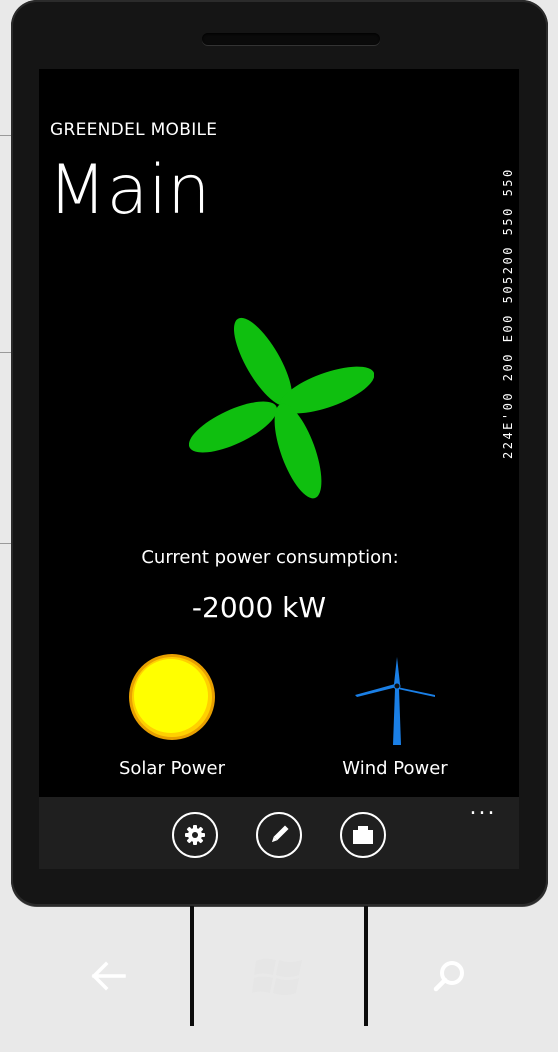  I want to click on windows-start-icon, so click(277, 976).